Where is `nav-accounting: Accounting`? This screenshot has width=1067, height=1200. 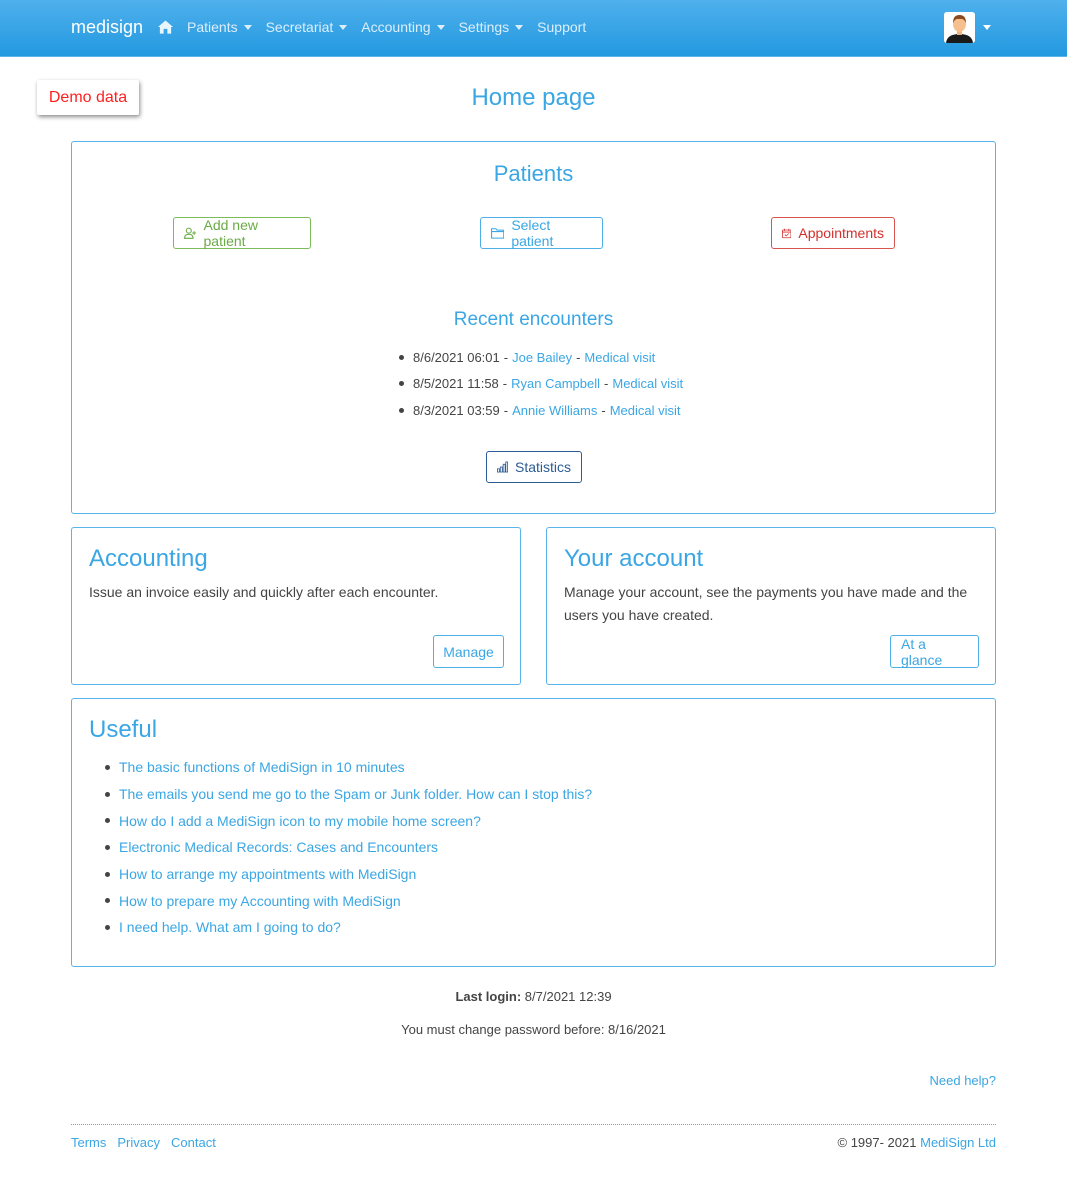 nav-accounting: Accounting is located at coordinates (403, 27).